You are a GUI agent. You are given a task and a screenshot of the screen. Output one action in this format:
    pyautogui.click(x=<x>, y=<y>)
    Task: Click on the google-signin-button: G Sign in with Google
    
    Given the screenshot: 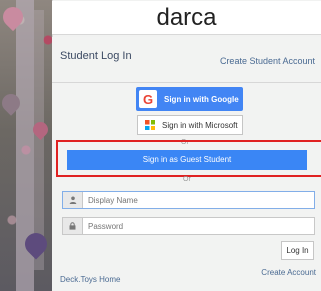 What is the action you would take?
    pyautogui.click(x=189, y=99)
    